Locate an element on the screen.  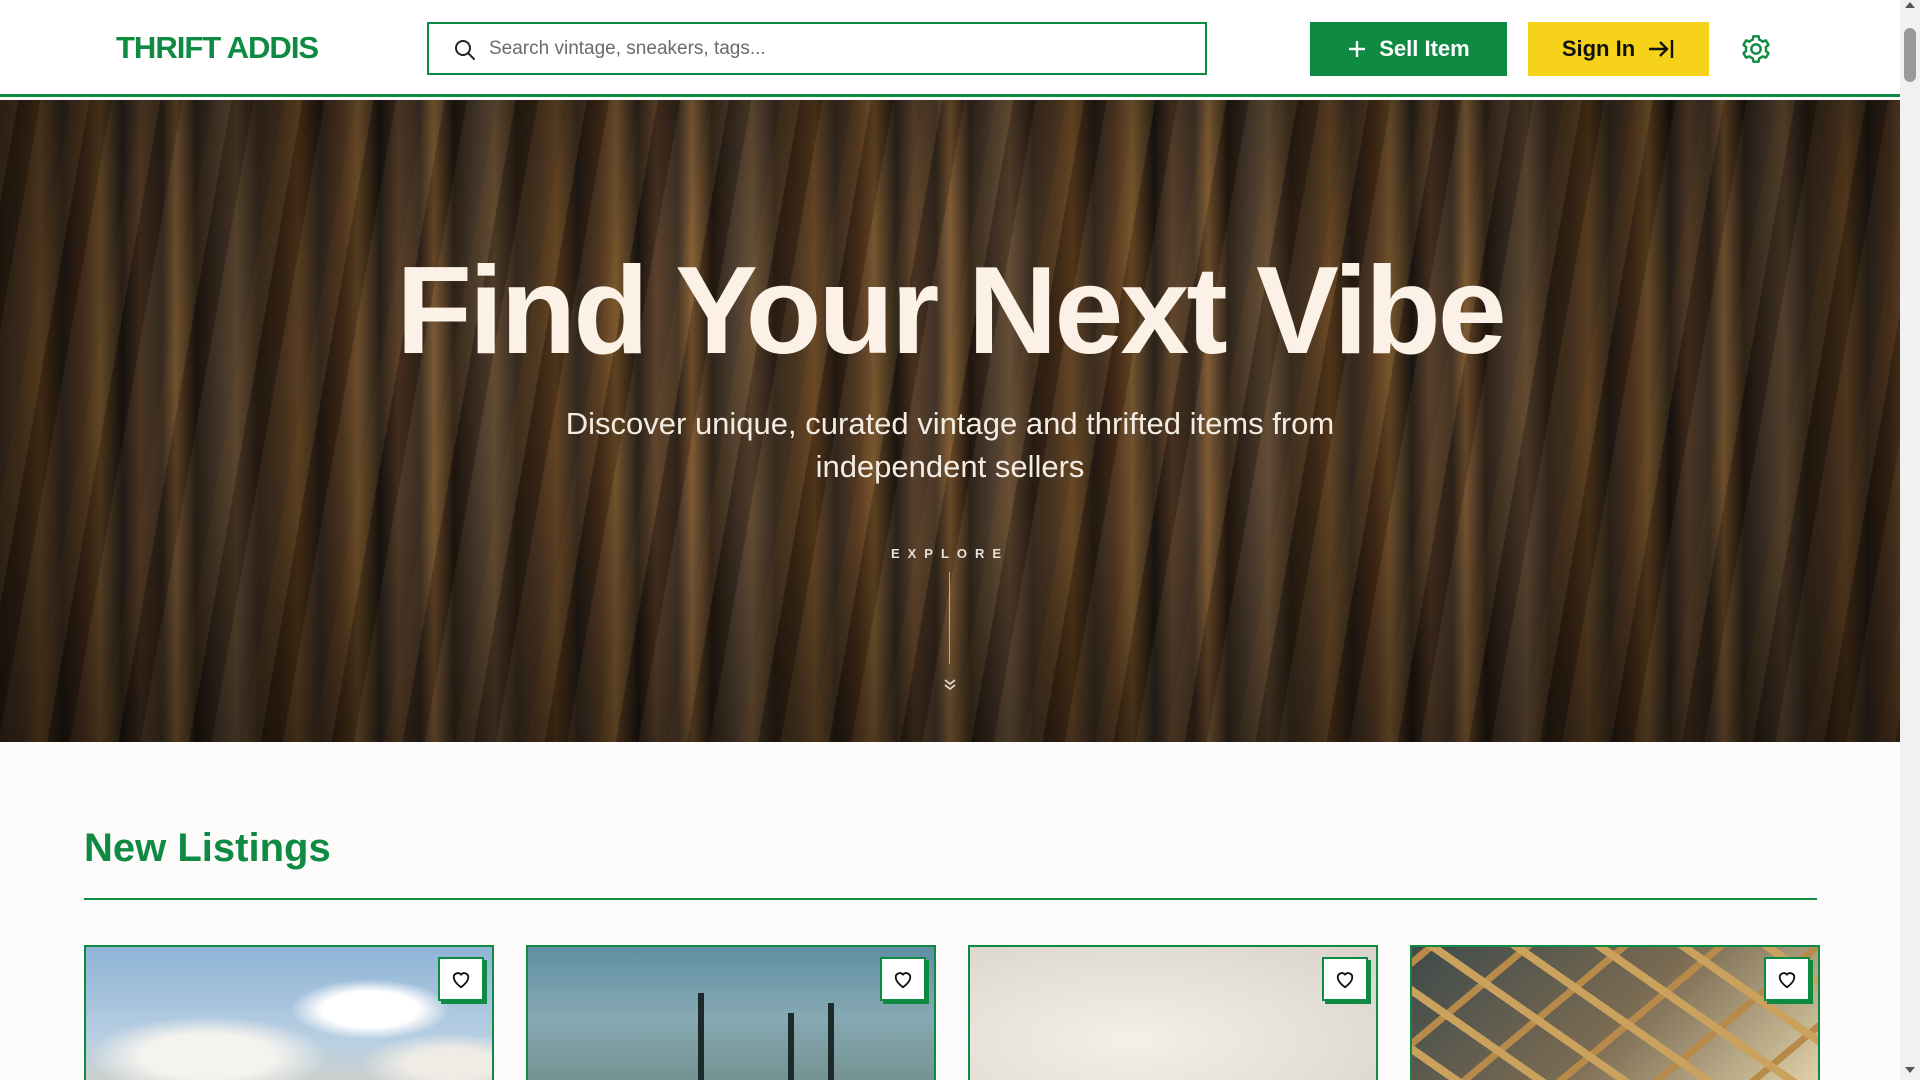
sell-item-button: Sell Item is located at coordinates (1408, 49).